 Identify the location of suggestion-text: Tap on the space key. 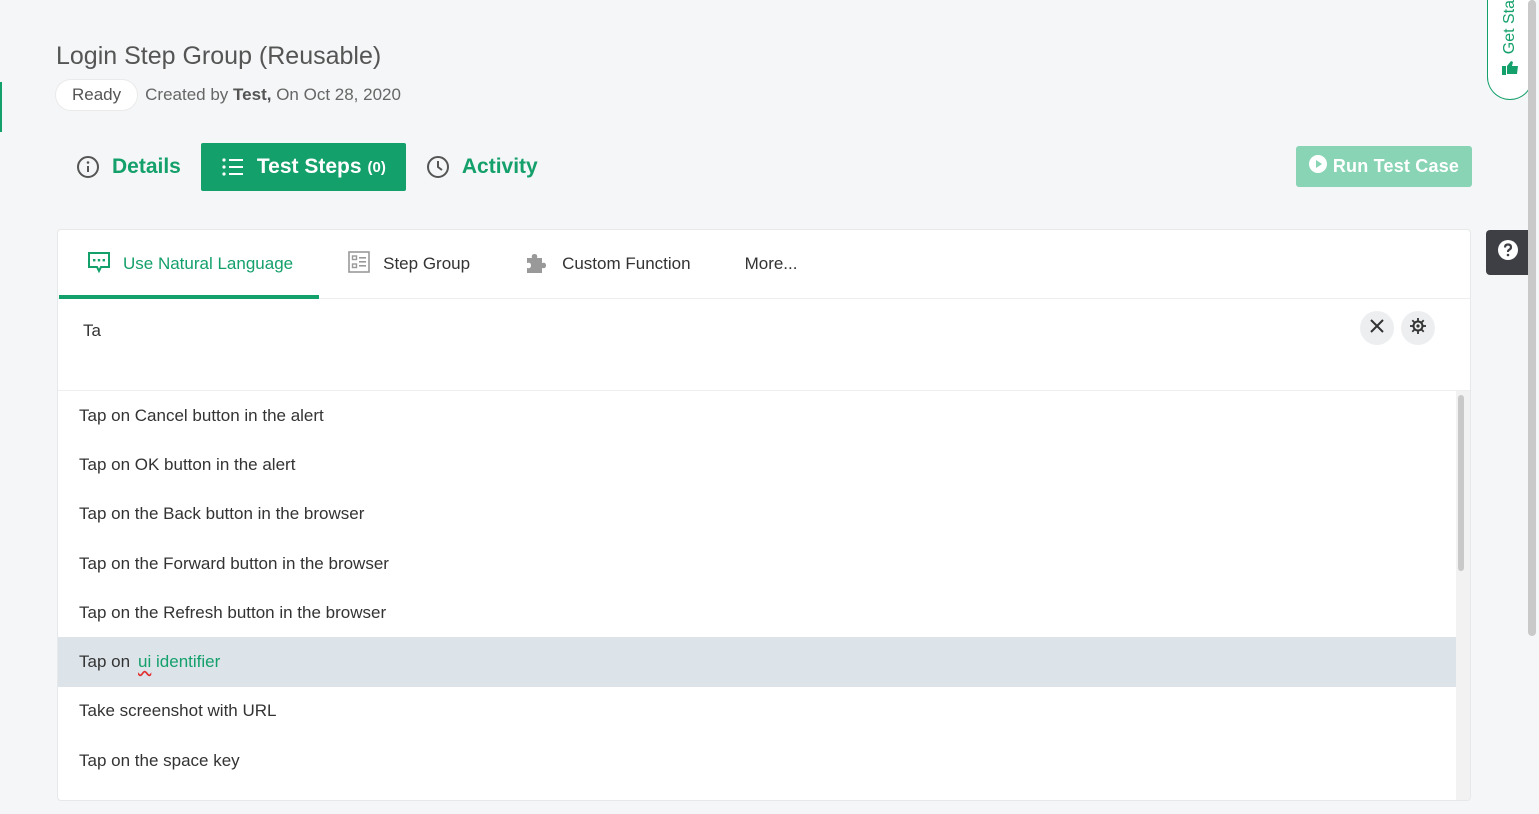
(159, 760).